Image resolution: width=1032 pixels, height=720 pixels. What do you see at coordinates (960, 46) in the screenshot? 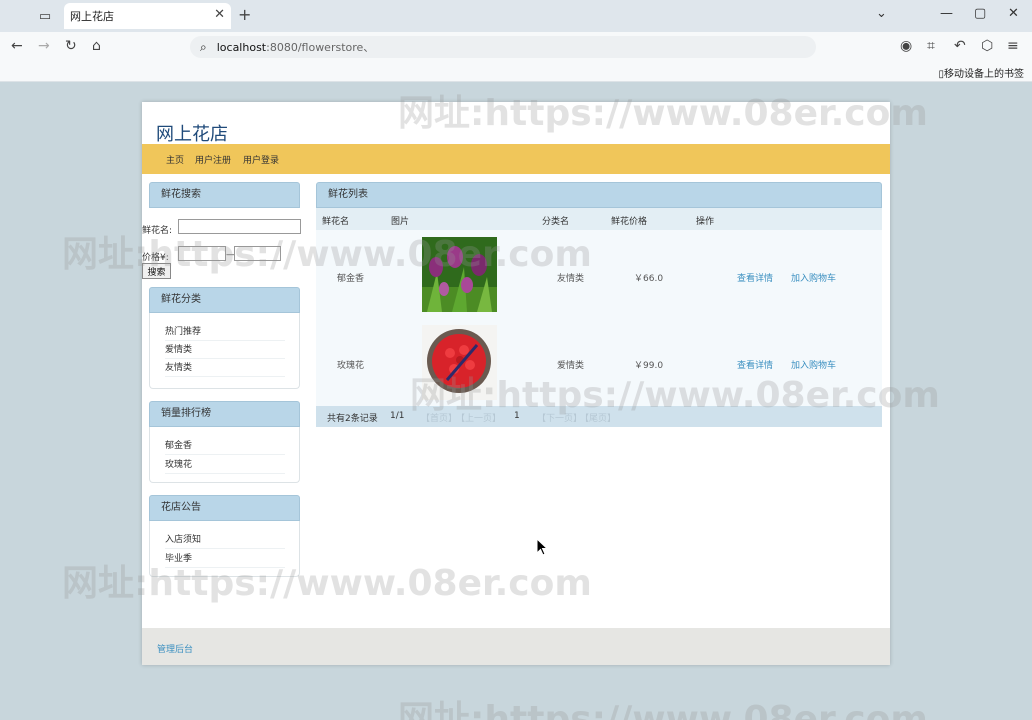
I see `undo-icon: ↶` at bounding box center [960, 46].